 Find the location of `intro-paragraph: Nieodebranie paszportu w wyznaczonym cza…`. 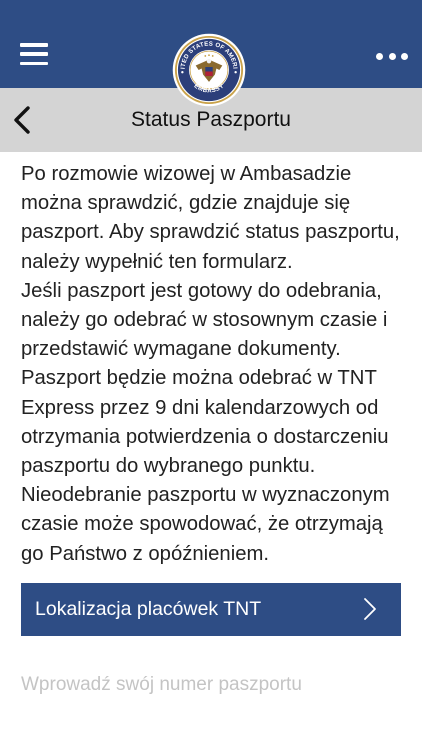

intro-paragraph: Nieodebranie paszportu w wyznaczonym cza… is located at coordinates (205, 524).